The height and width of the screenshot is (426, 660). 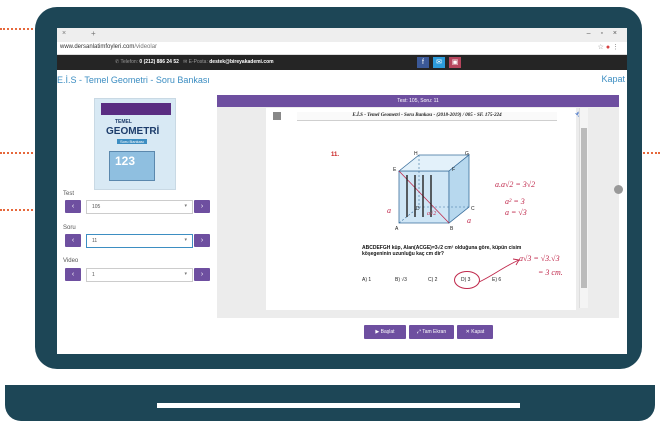 What do you see at coordinates (73, 240) in the screenshot?
I see `soru-prev-button: ‹` at bounding box center [73, 240].